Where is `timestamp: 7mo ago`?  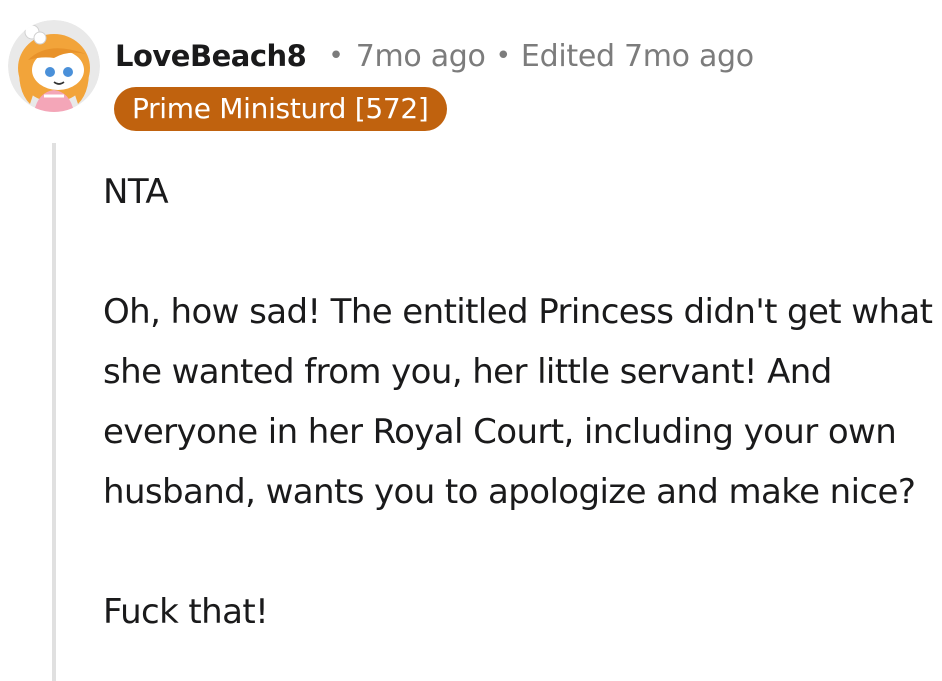 timestamp: 7mo ago is located at coordinates (421, 56).